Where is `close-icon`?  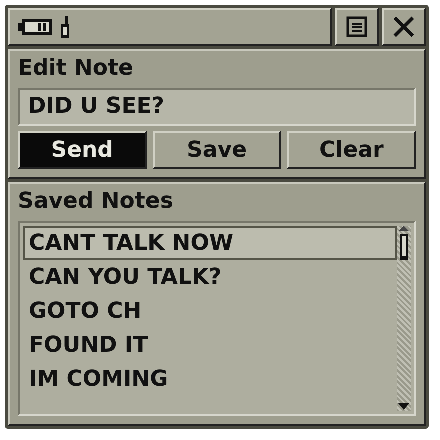
close-icon is located at coordinates (404, 27).